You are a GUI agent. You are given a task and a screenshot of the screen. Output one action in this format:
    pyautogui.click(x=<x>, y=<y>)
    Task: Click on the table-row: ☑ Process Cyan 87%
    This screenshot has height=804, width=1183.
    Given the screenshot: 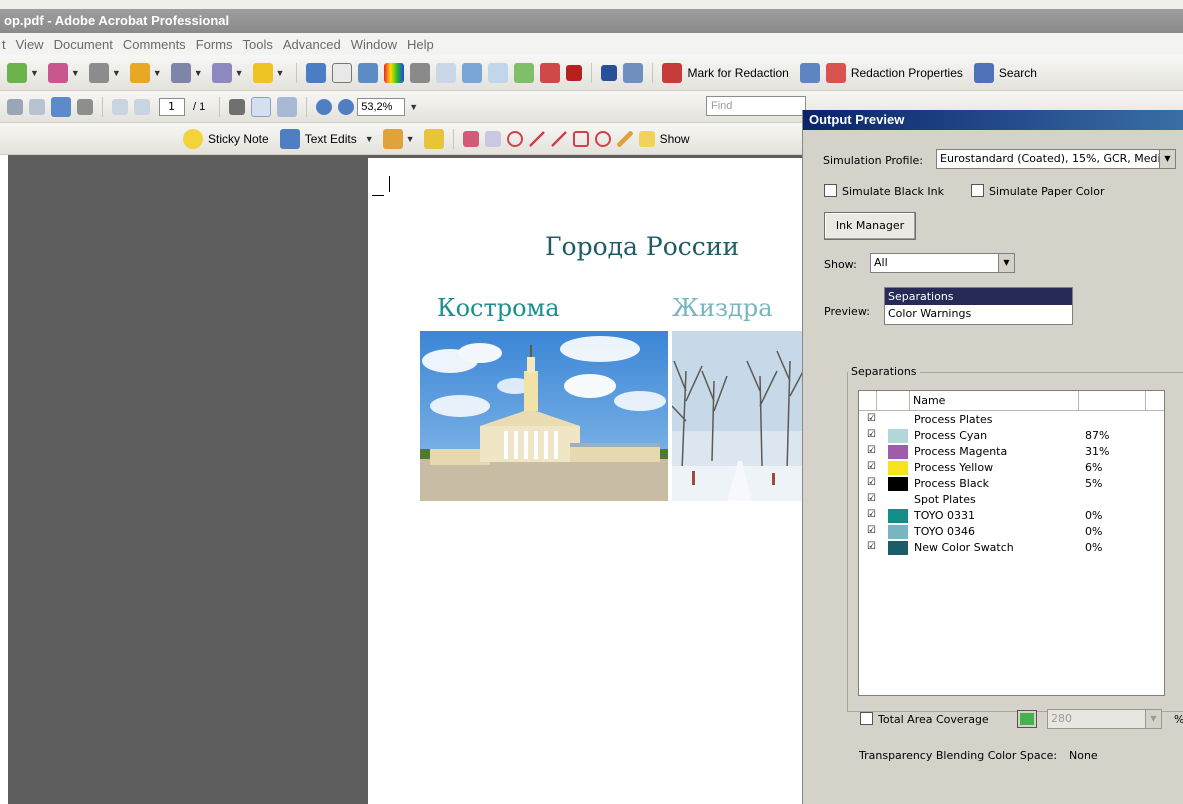 What is the action you would take?
    pyautogui.click(x=1011, y=436)
    